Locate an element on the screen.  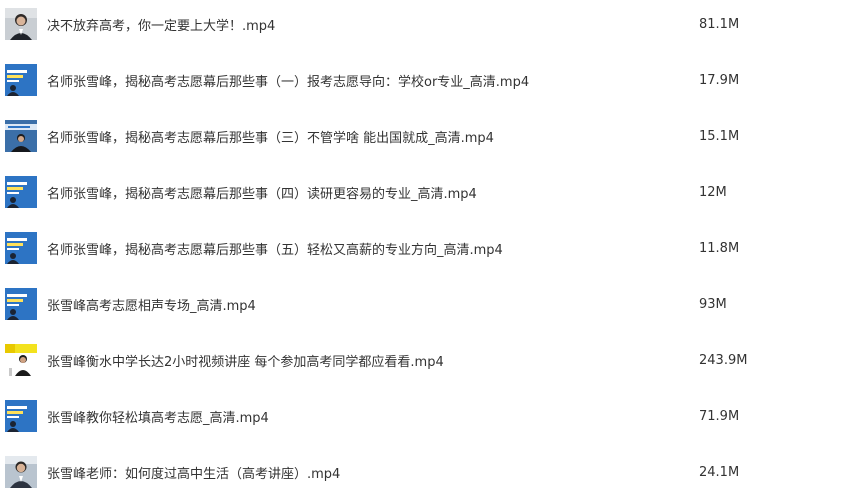
file-size: 11.8M is located at coordinates (719, 248).